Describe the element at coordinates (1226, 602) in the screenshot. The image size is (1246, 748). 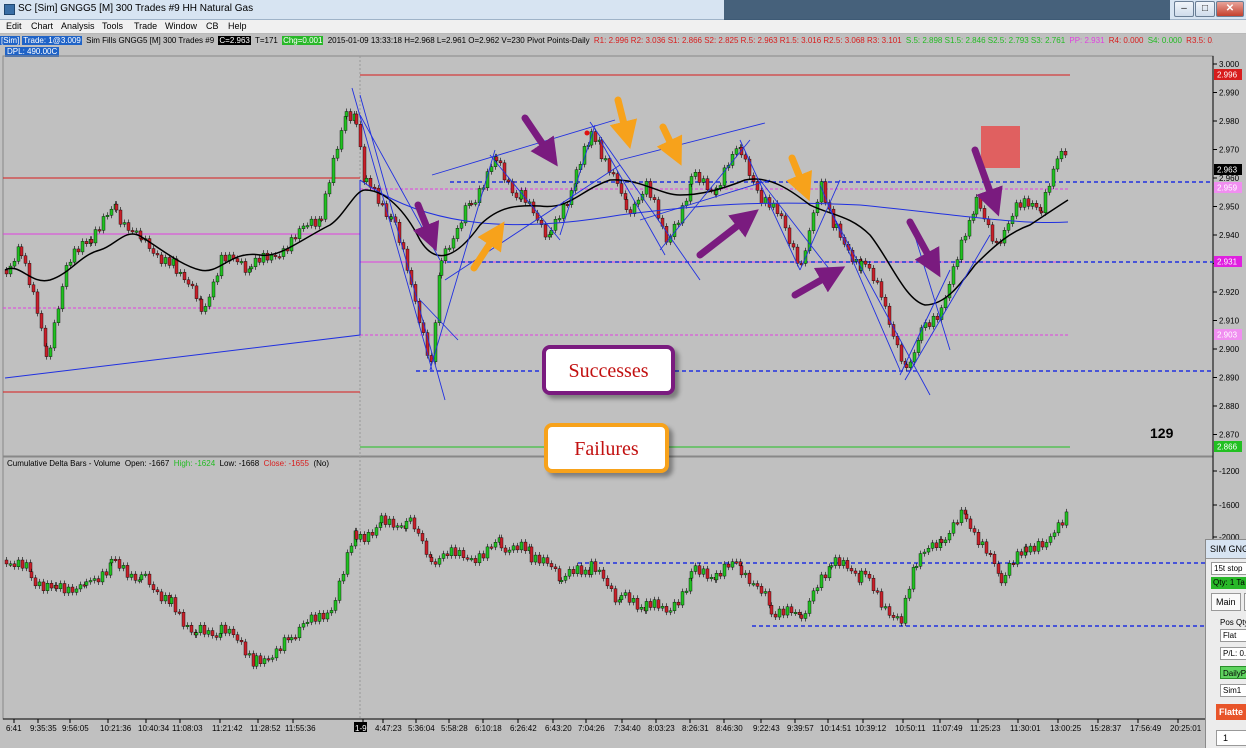
I see `tab-main: Main` at that location.